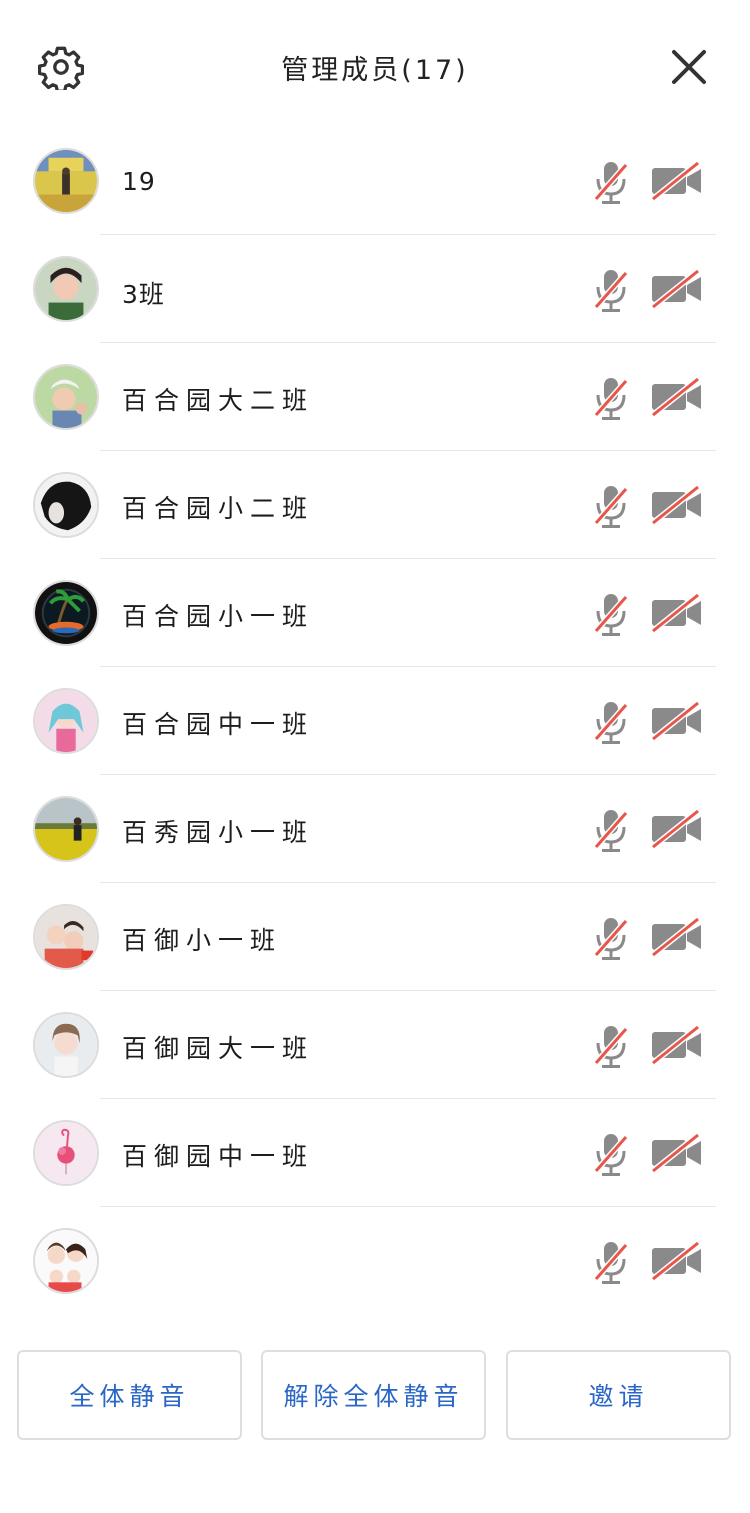 This screenshot has width=750, height=1513. I want to click on member-row: 3班, so click(375, 289).